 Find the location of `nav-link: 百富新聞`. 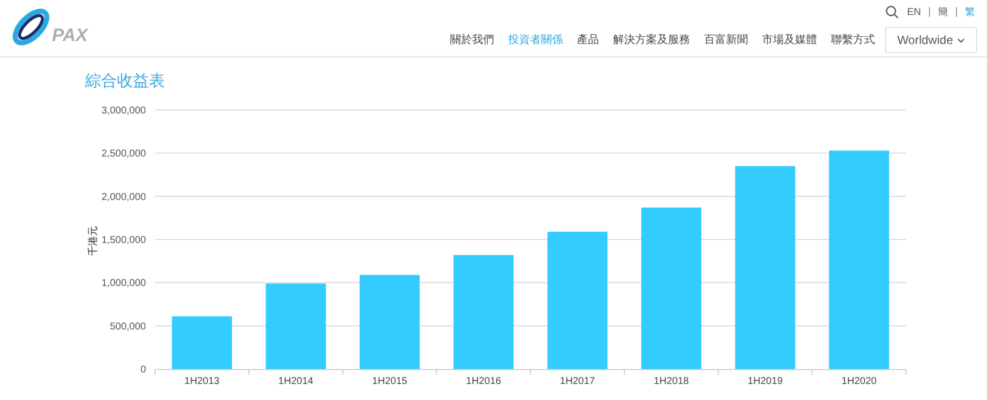

nav-link: 百富新聞 is located at coordinates (726, 40).